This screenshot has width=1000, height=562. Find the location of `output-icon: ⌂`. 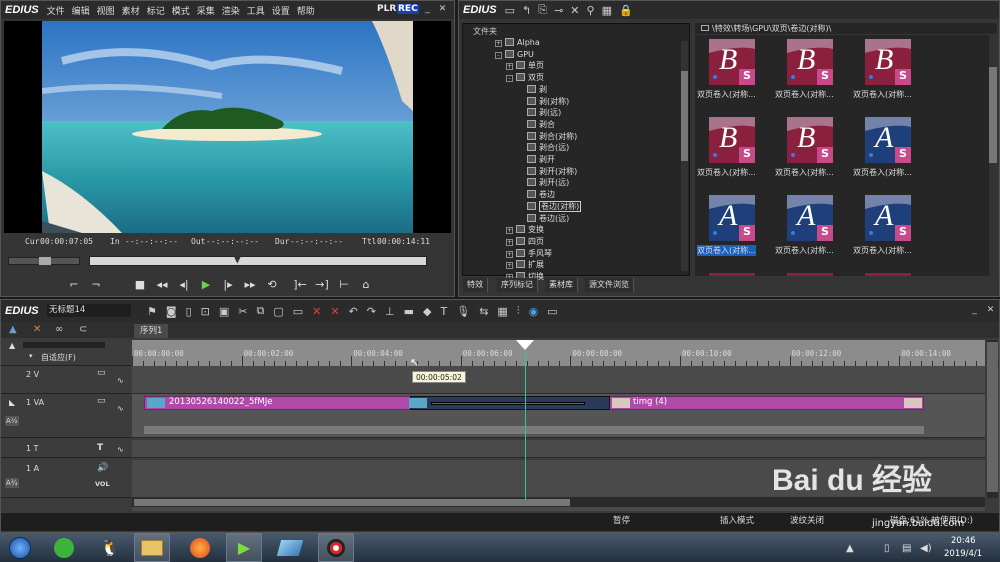

output-icon: ⌂ is located at coordinates (366, 284).